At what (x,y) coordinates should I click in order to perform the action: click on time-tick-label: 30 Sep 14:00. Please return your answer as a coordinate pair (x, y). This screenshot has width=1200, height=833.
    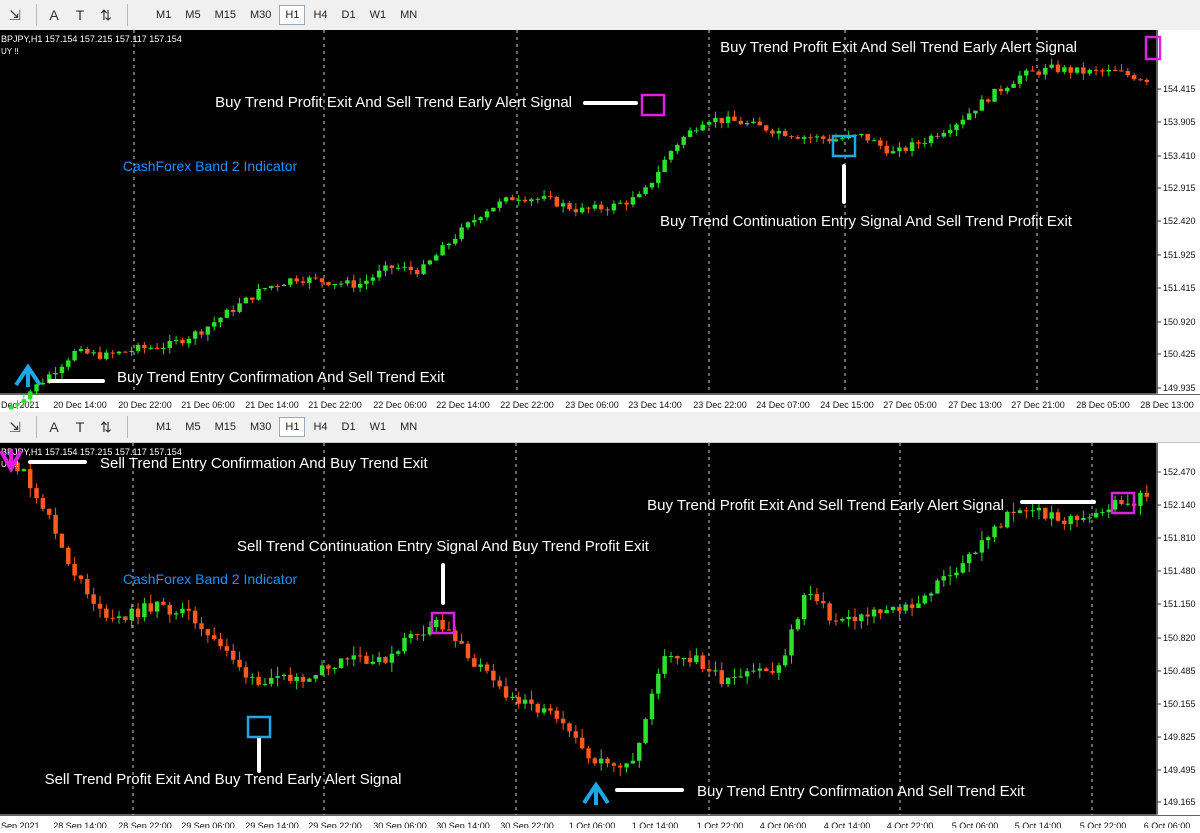
    Looking at the image, I should click on (463, 824).